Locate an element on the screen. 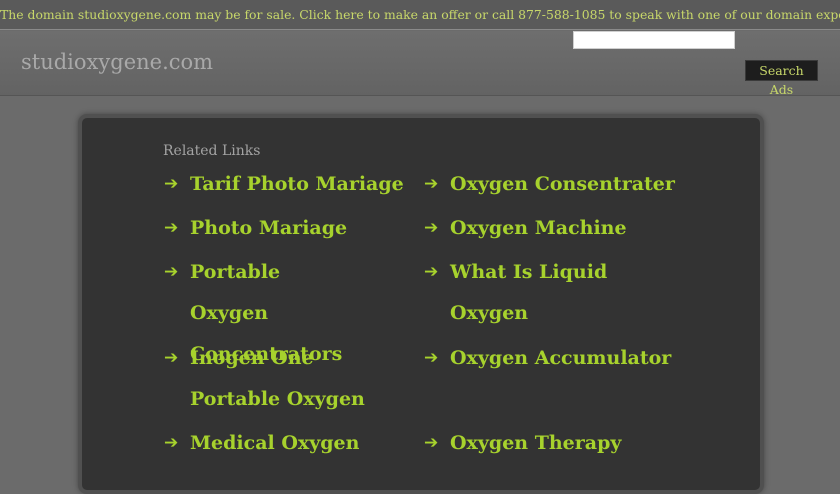  related-link-item: ➔ Medical Oxygen is located at coordinates (284, 443).